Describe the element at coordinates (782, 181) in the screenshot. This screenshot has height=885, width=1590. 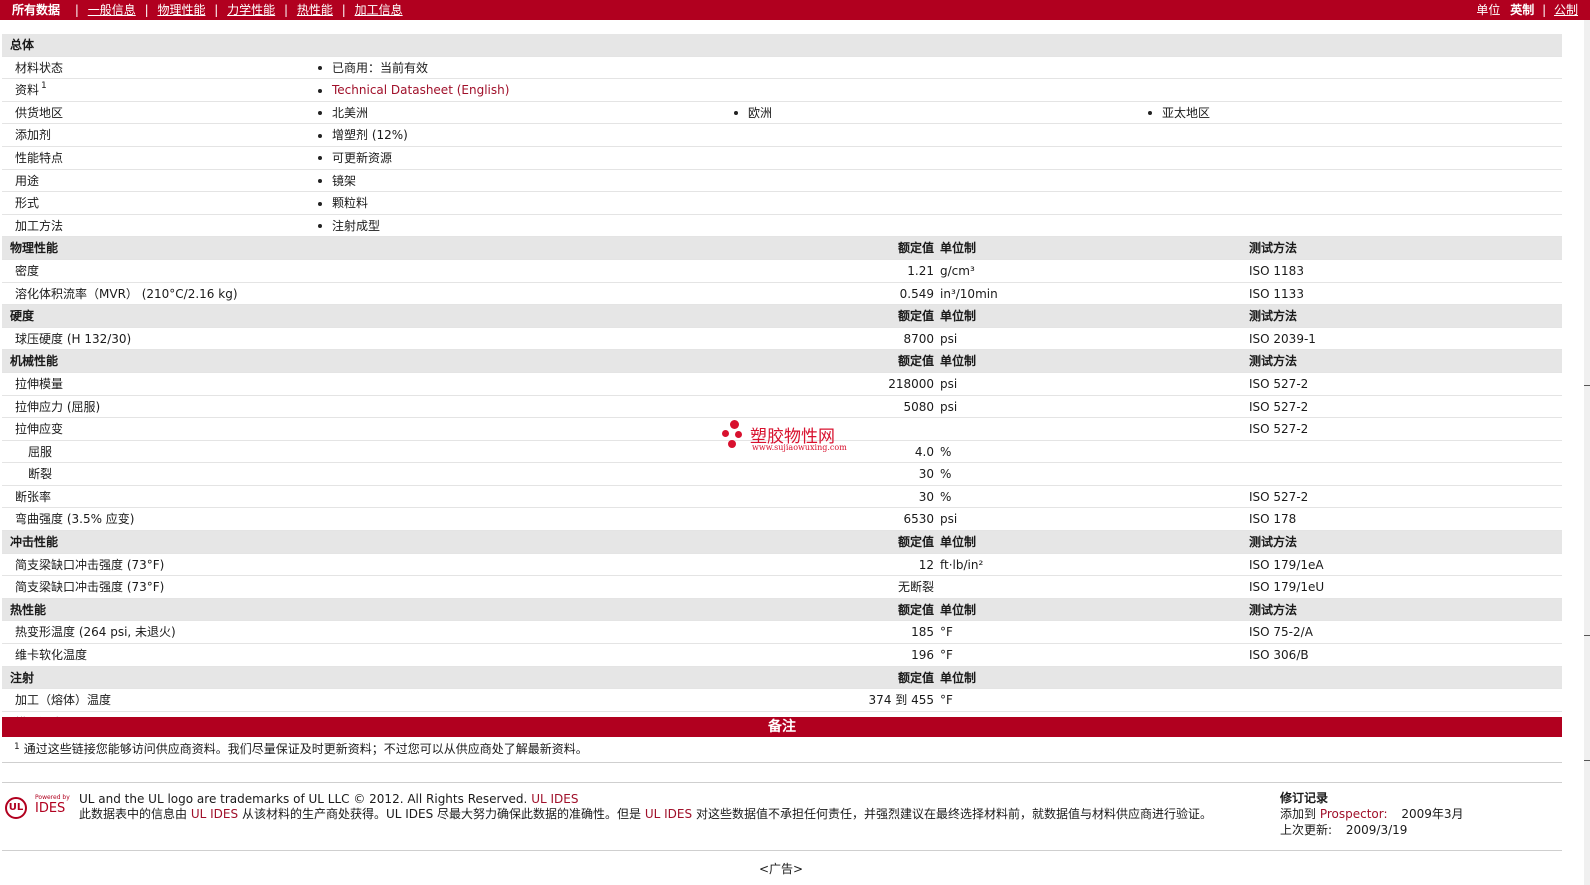
I see `table-row: 用途 镜架` at that location.